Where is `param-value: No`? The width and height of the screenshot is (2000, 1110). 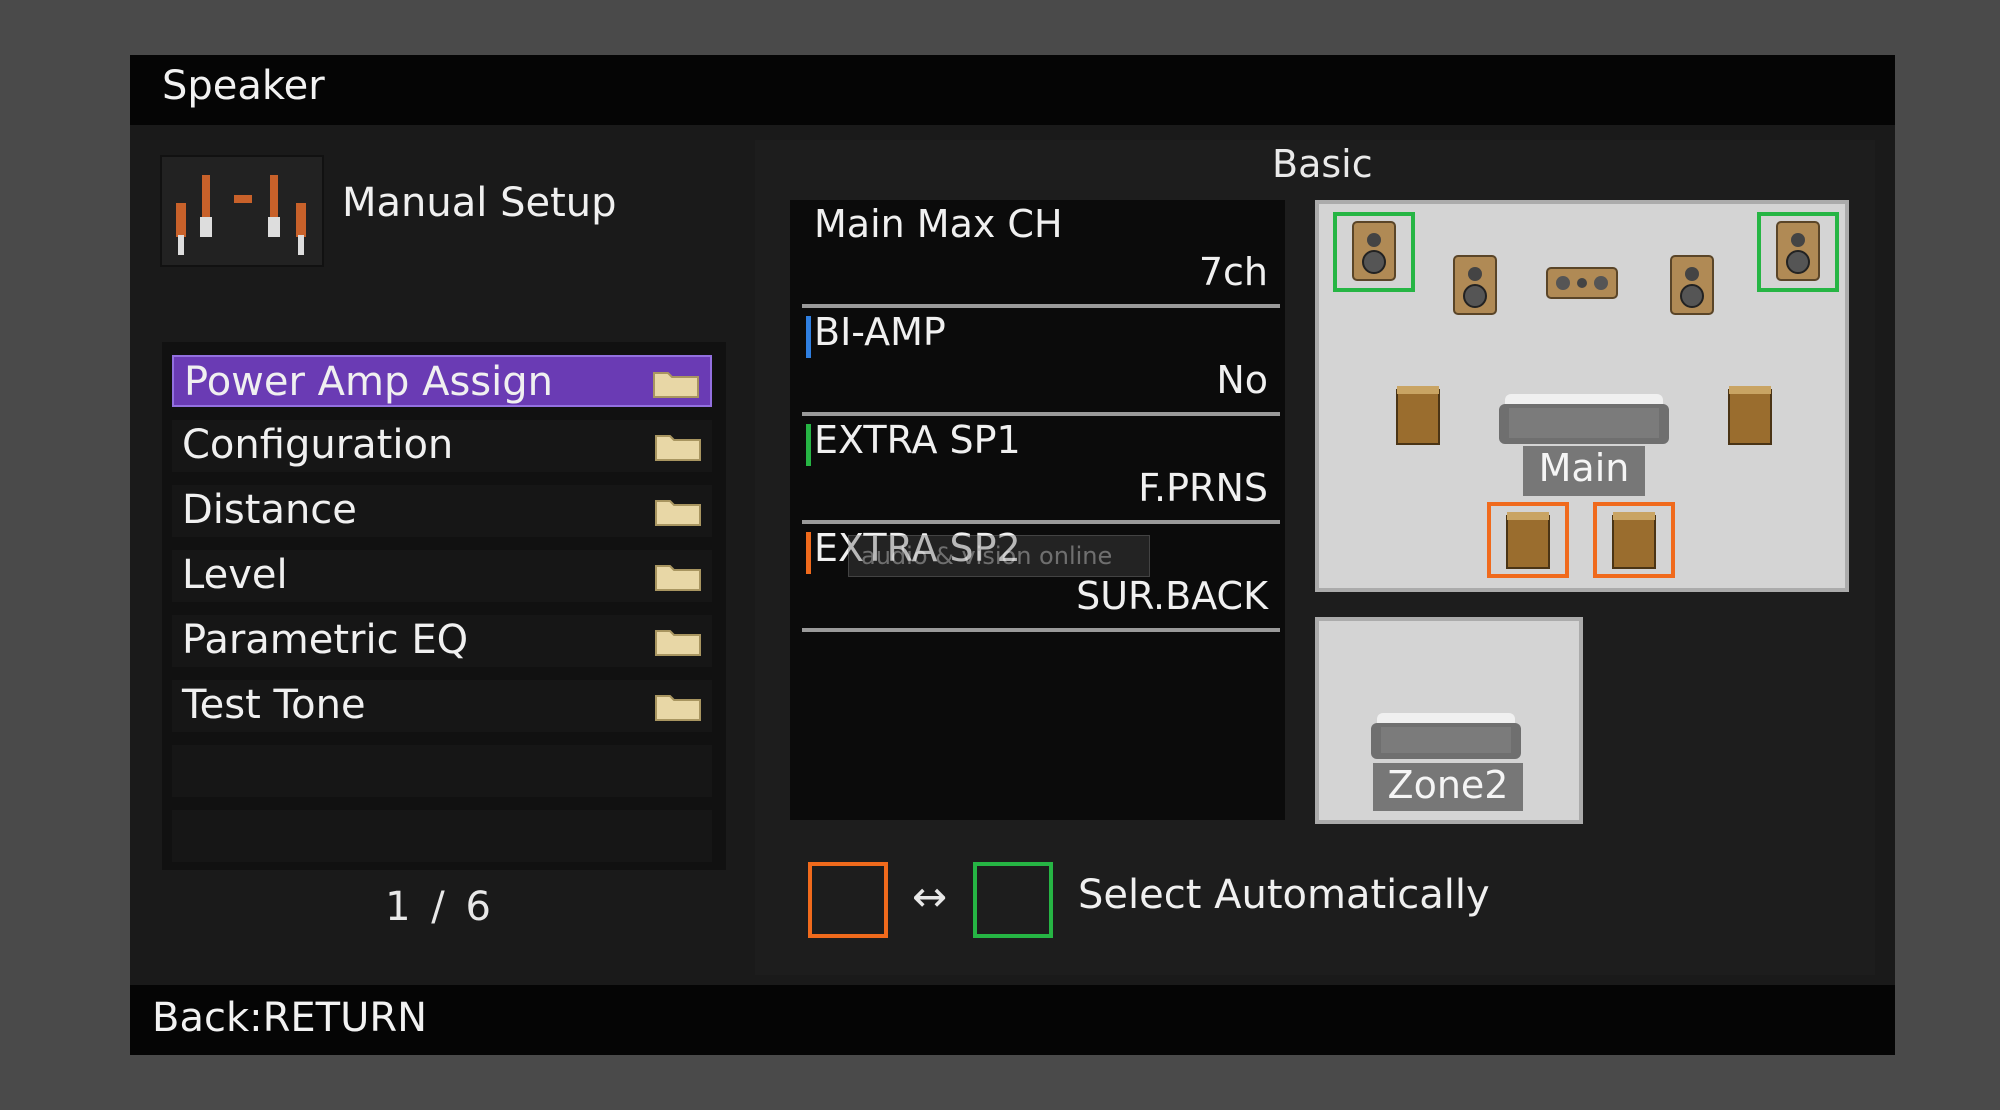 param-value: No is located at coordinates (1242, 380).